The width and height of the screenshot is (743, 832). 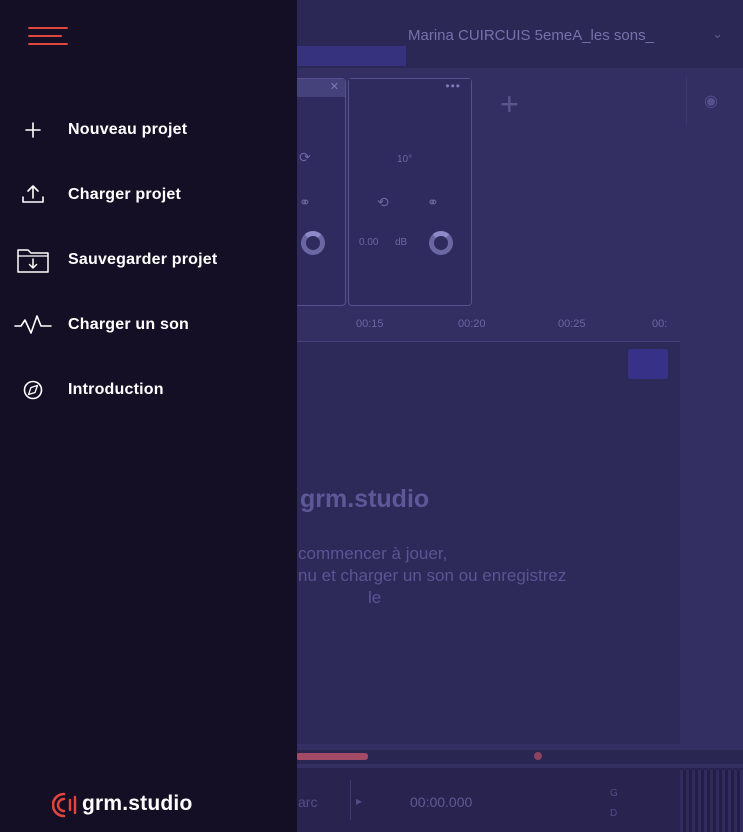 What do you see at coordinates (648, 364) in the screenshot?
I see `waveform-action-button` at bounding box center [648, 364].